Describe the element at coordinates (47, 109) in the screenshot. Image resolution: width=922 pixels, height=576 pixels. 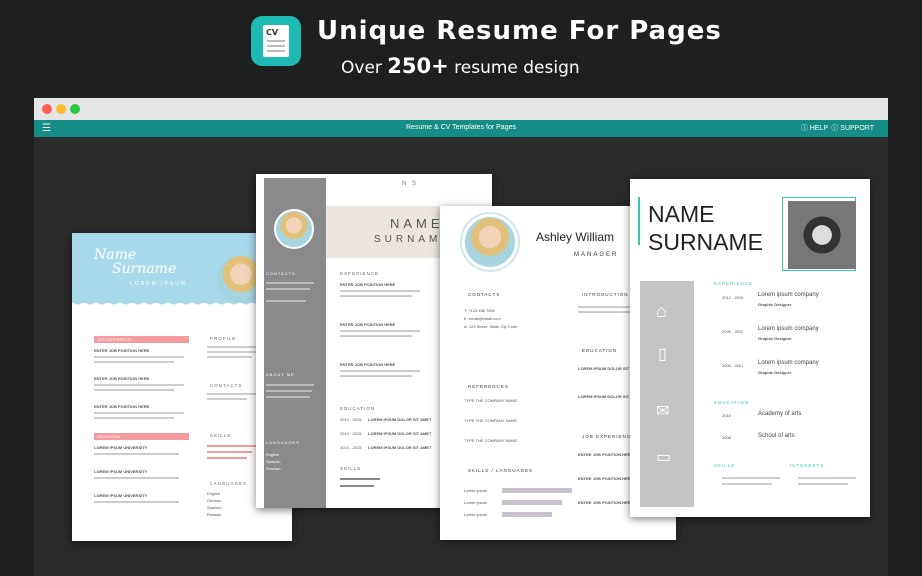
I see `close-button` at that location.